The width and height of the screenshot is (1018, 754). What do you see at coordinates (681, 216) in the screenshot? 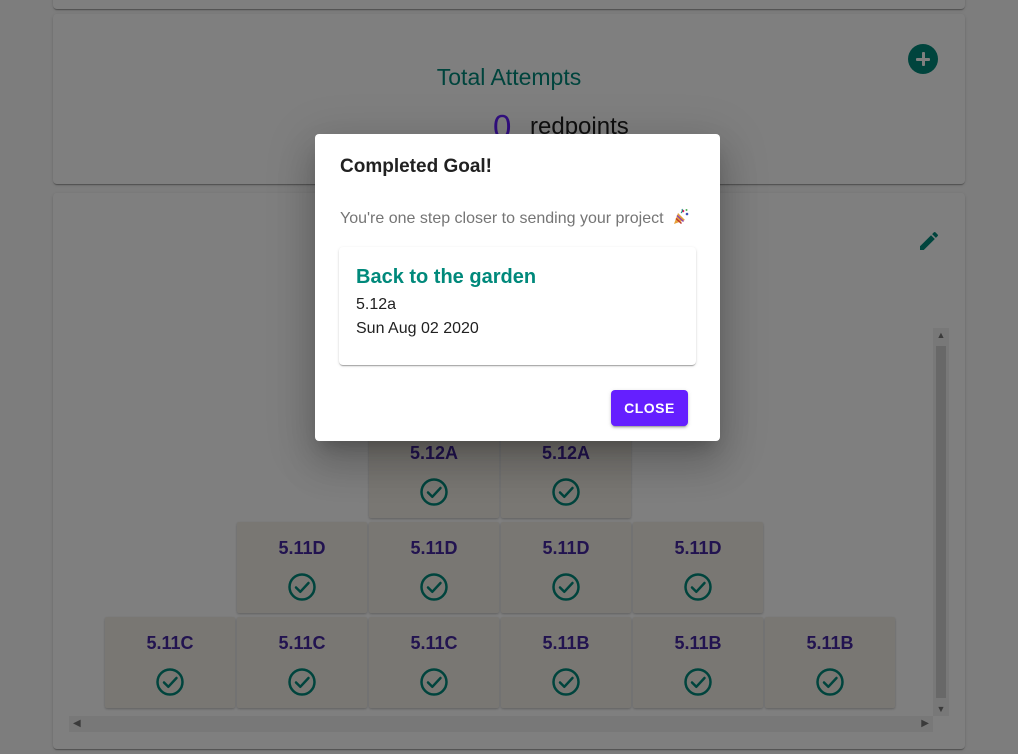
I see `party-popper-icon` at bounding box center [681, 216].